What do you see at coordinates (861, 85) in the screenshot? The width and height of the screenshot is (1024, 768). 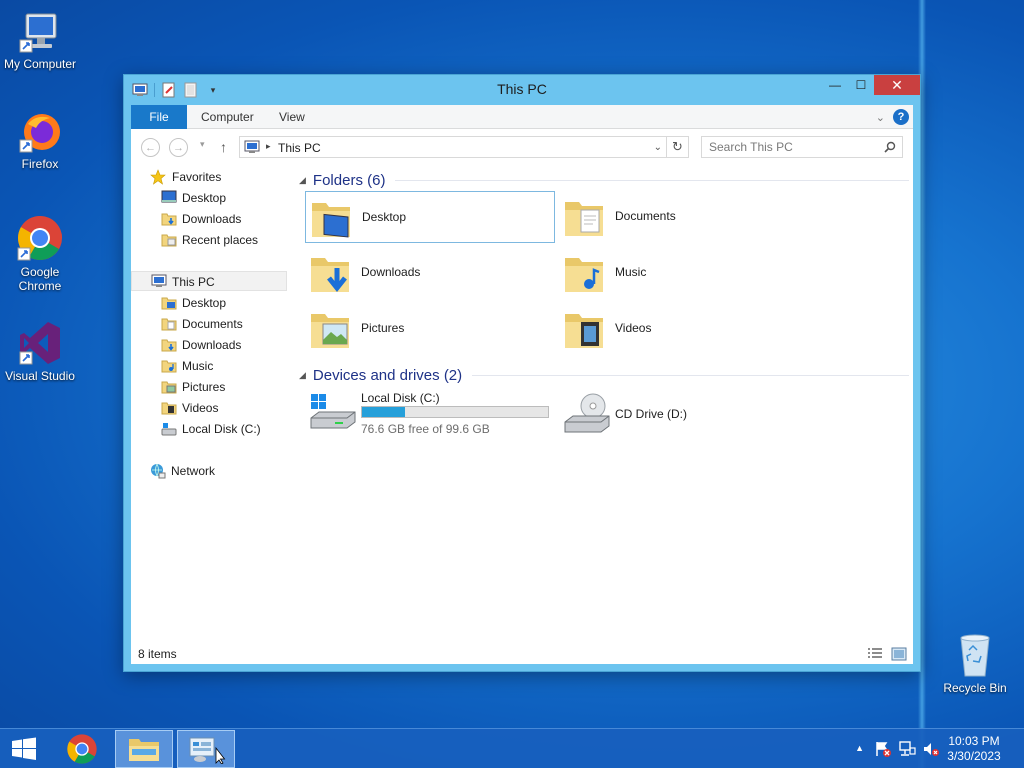 I see `maximize-button: ☐` at bounding box center [861, 85].